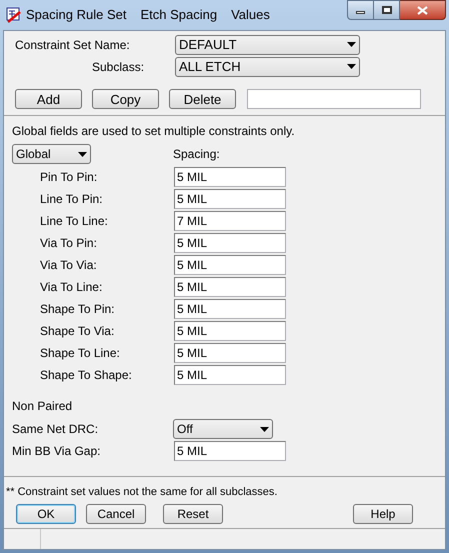 The width and height of the screenshot is (449, 553). What do you see at coordinates (383, 514) in the screenshot?
I see `dialog-button: Help` at bounding box center [383, 514].